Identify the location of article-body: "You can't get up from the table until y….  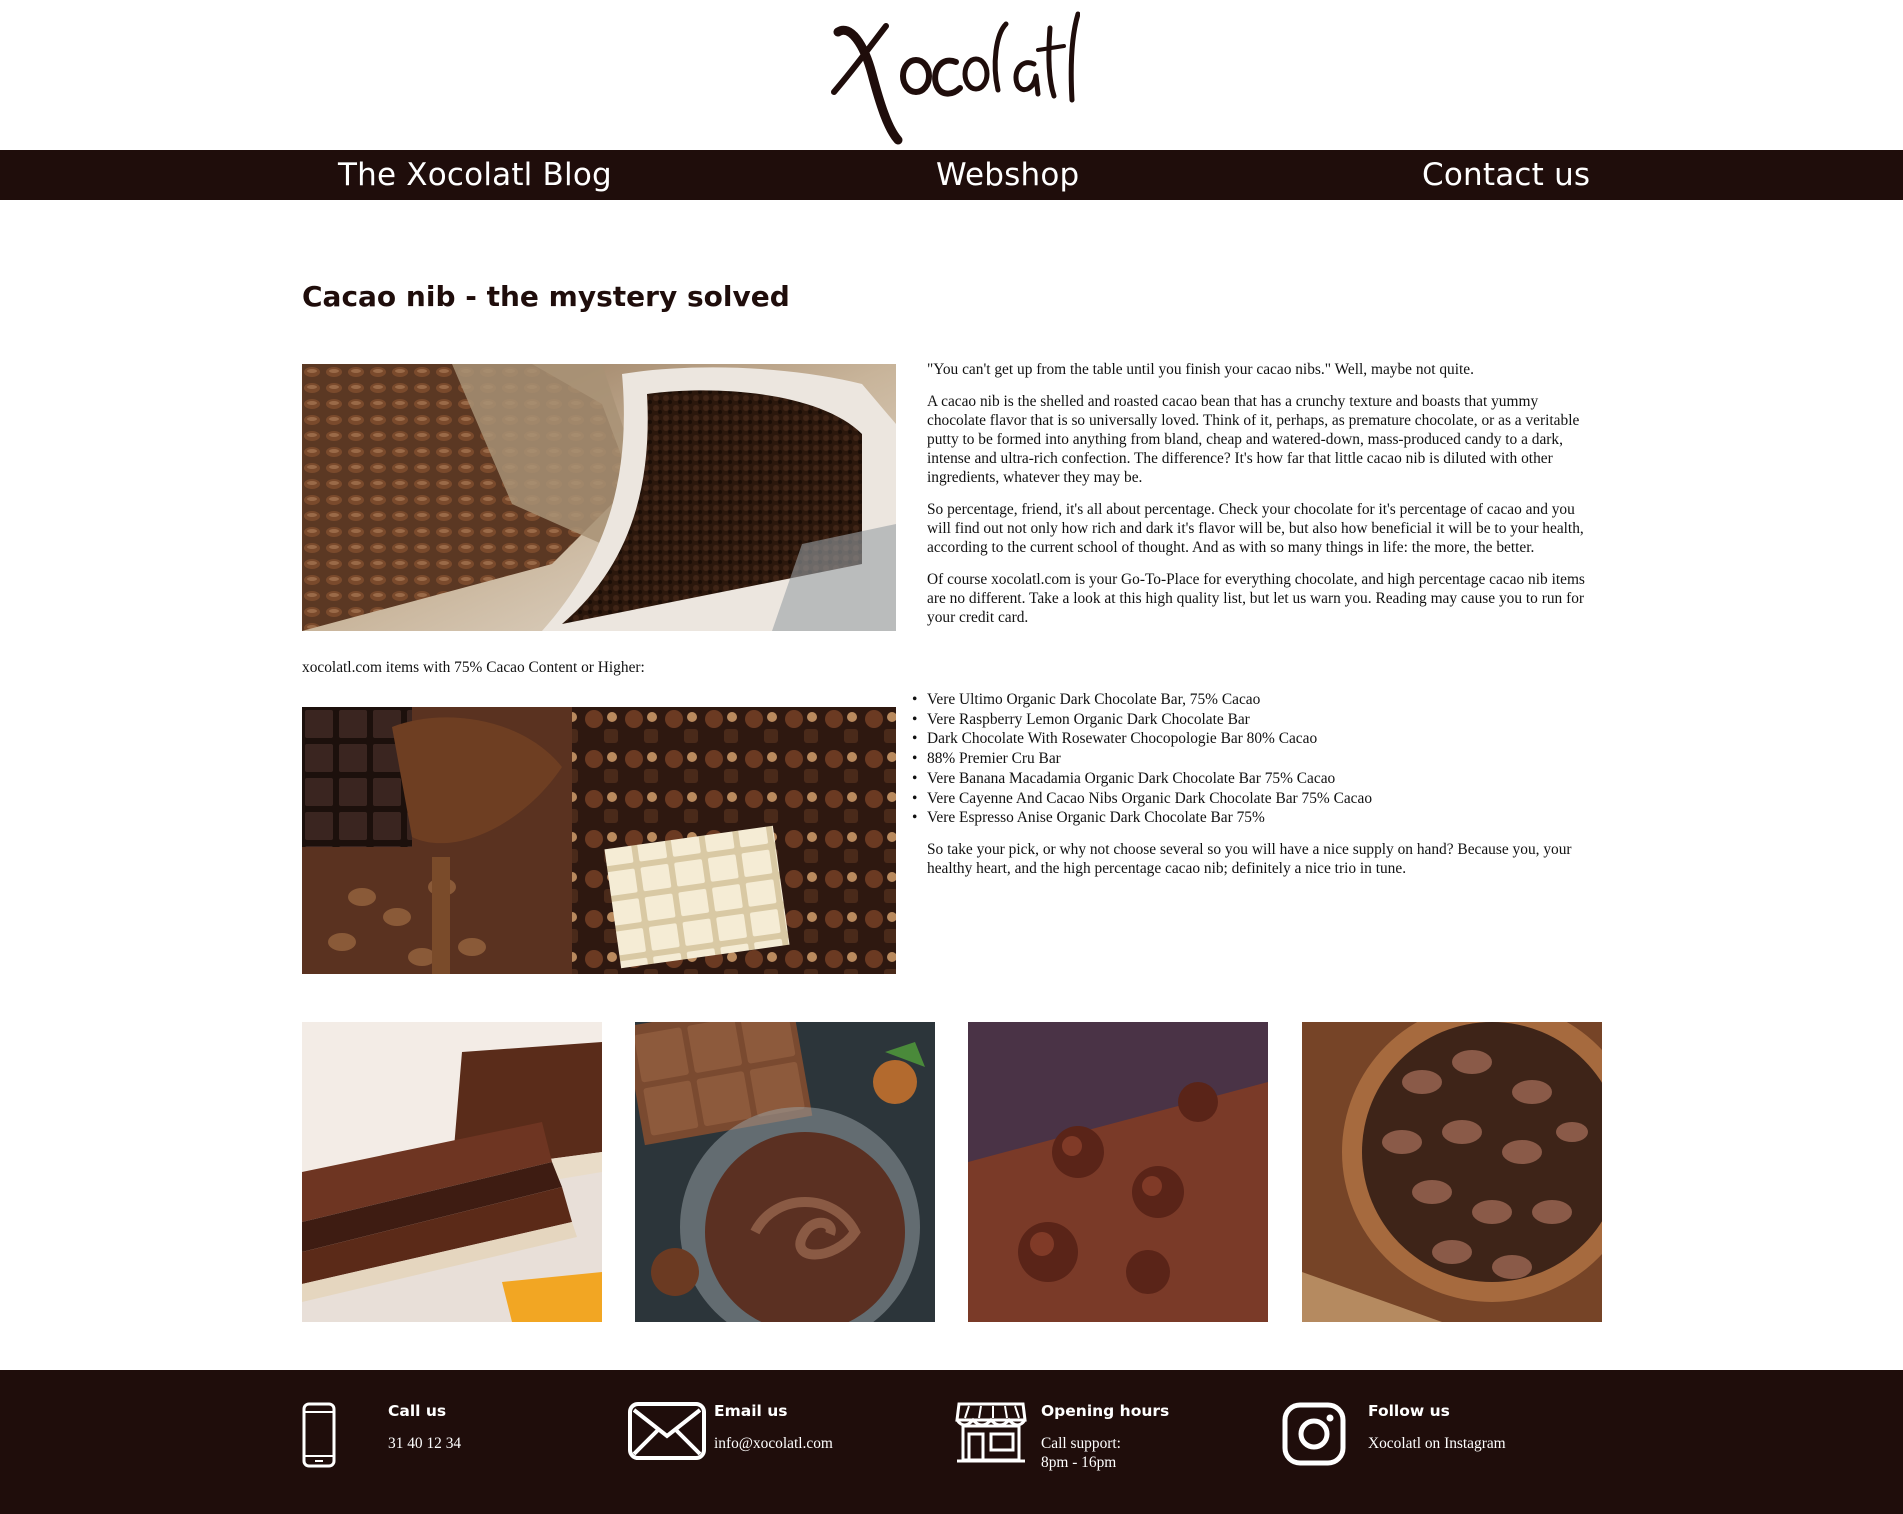
(1262, 500).